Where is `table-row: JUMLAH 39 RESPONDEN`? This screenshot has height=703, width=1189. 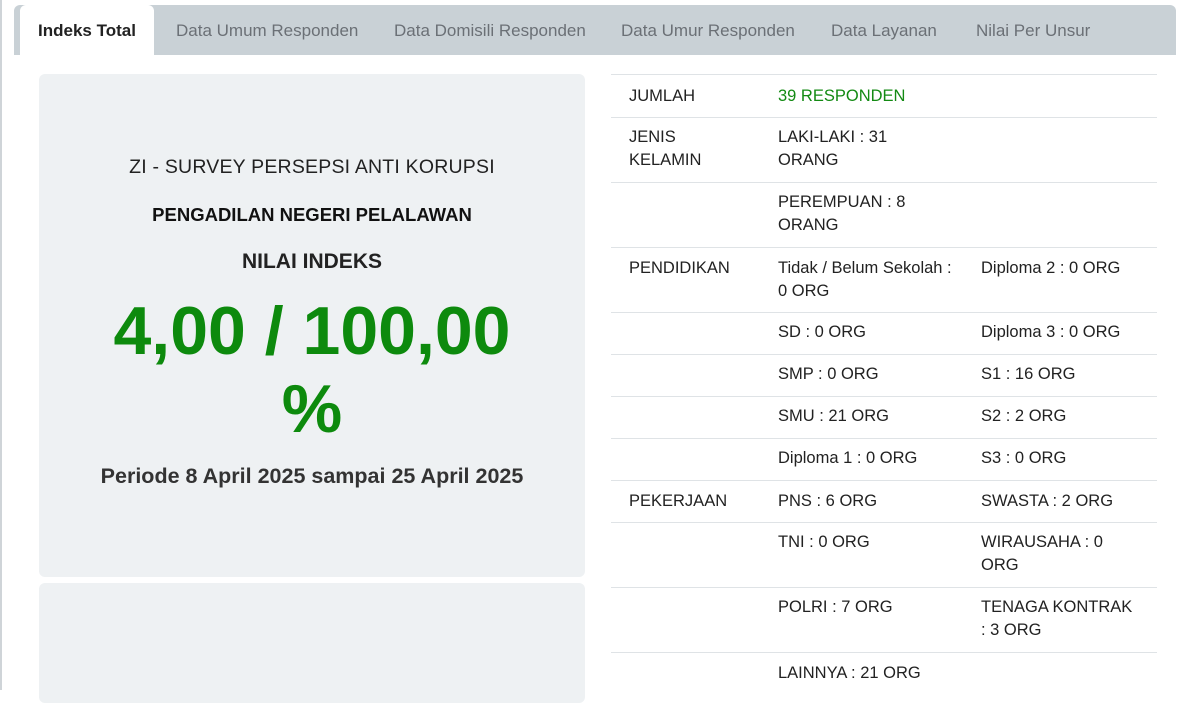
table-row: JUMLAH 39 RESPONDEN is located at coordinates (884, 95).